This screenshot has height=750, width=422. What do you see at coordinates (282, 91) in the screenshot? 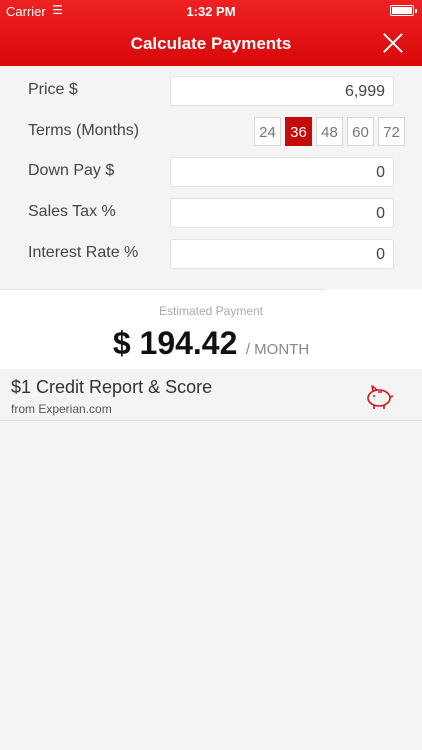
I see `price-input: 6,999` at bounding box center [282, 91].